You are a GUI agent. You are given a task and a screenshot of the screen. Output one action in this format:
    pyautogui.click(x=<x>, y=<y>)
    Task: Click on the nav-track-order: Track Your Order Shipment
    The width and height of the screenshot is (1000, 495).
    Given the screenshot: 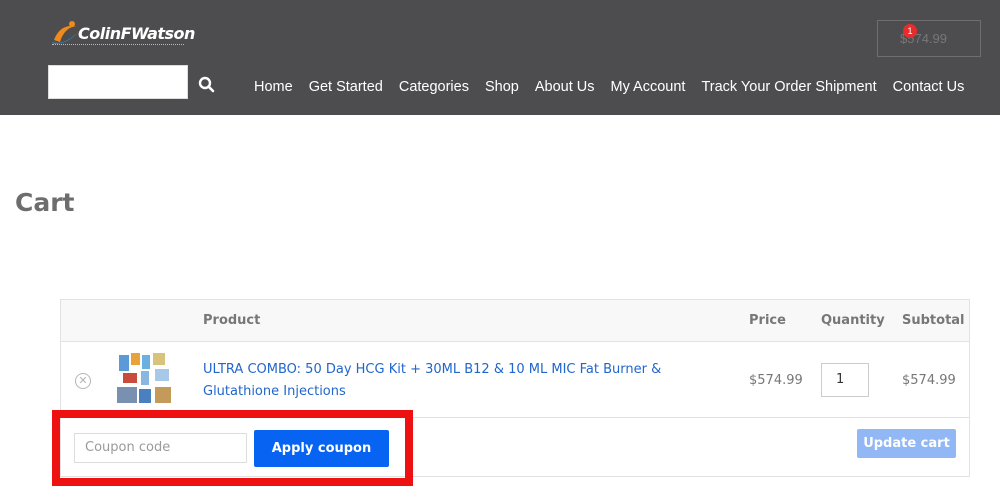 What is the action you would take?
    pyautogui.click(x=788, y=87)
    